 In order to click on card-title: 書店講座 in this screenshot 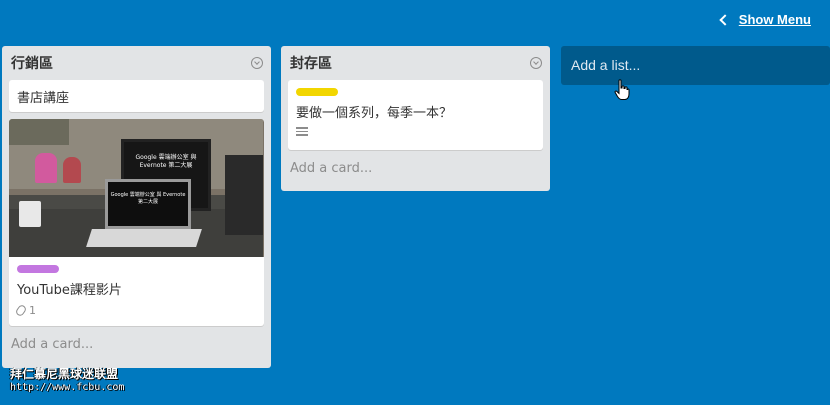, I will do `click(43, 98)`.